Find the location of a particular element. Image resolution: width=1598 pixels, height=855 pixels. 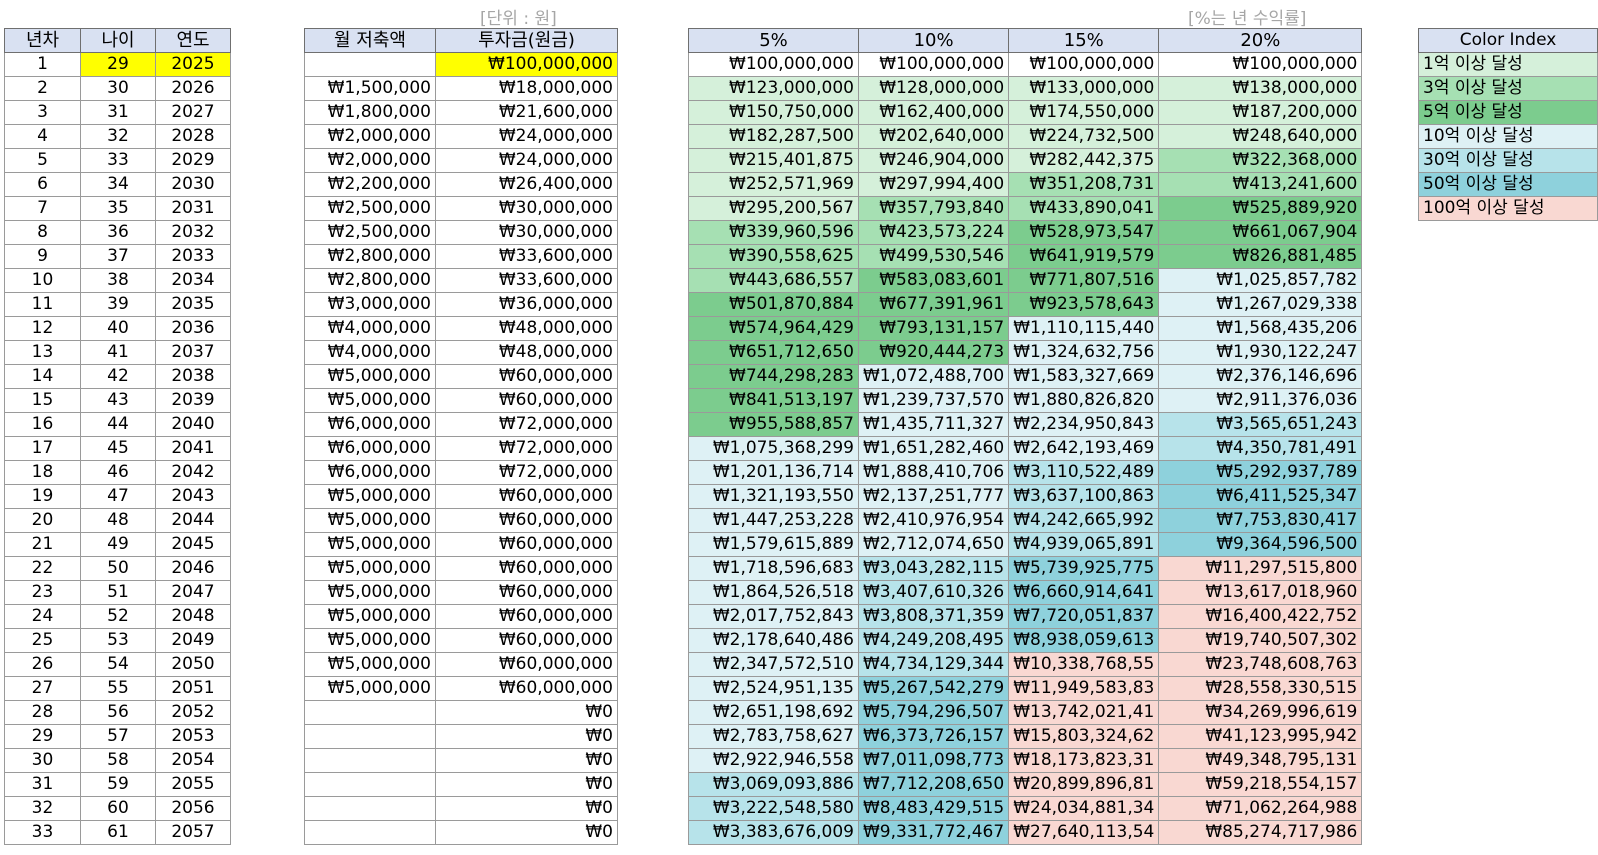

table-cell: 52 is located at coordinates (118, 616).